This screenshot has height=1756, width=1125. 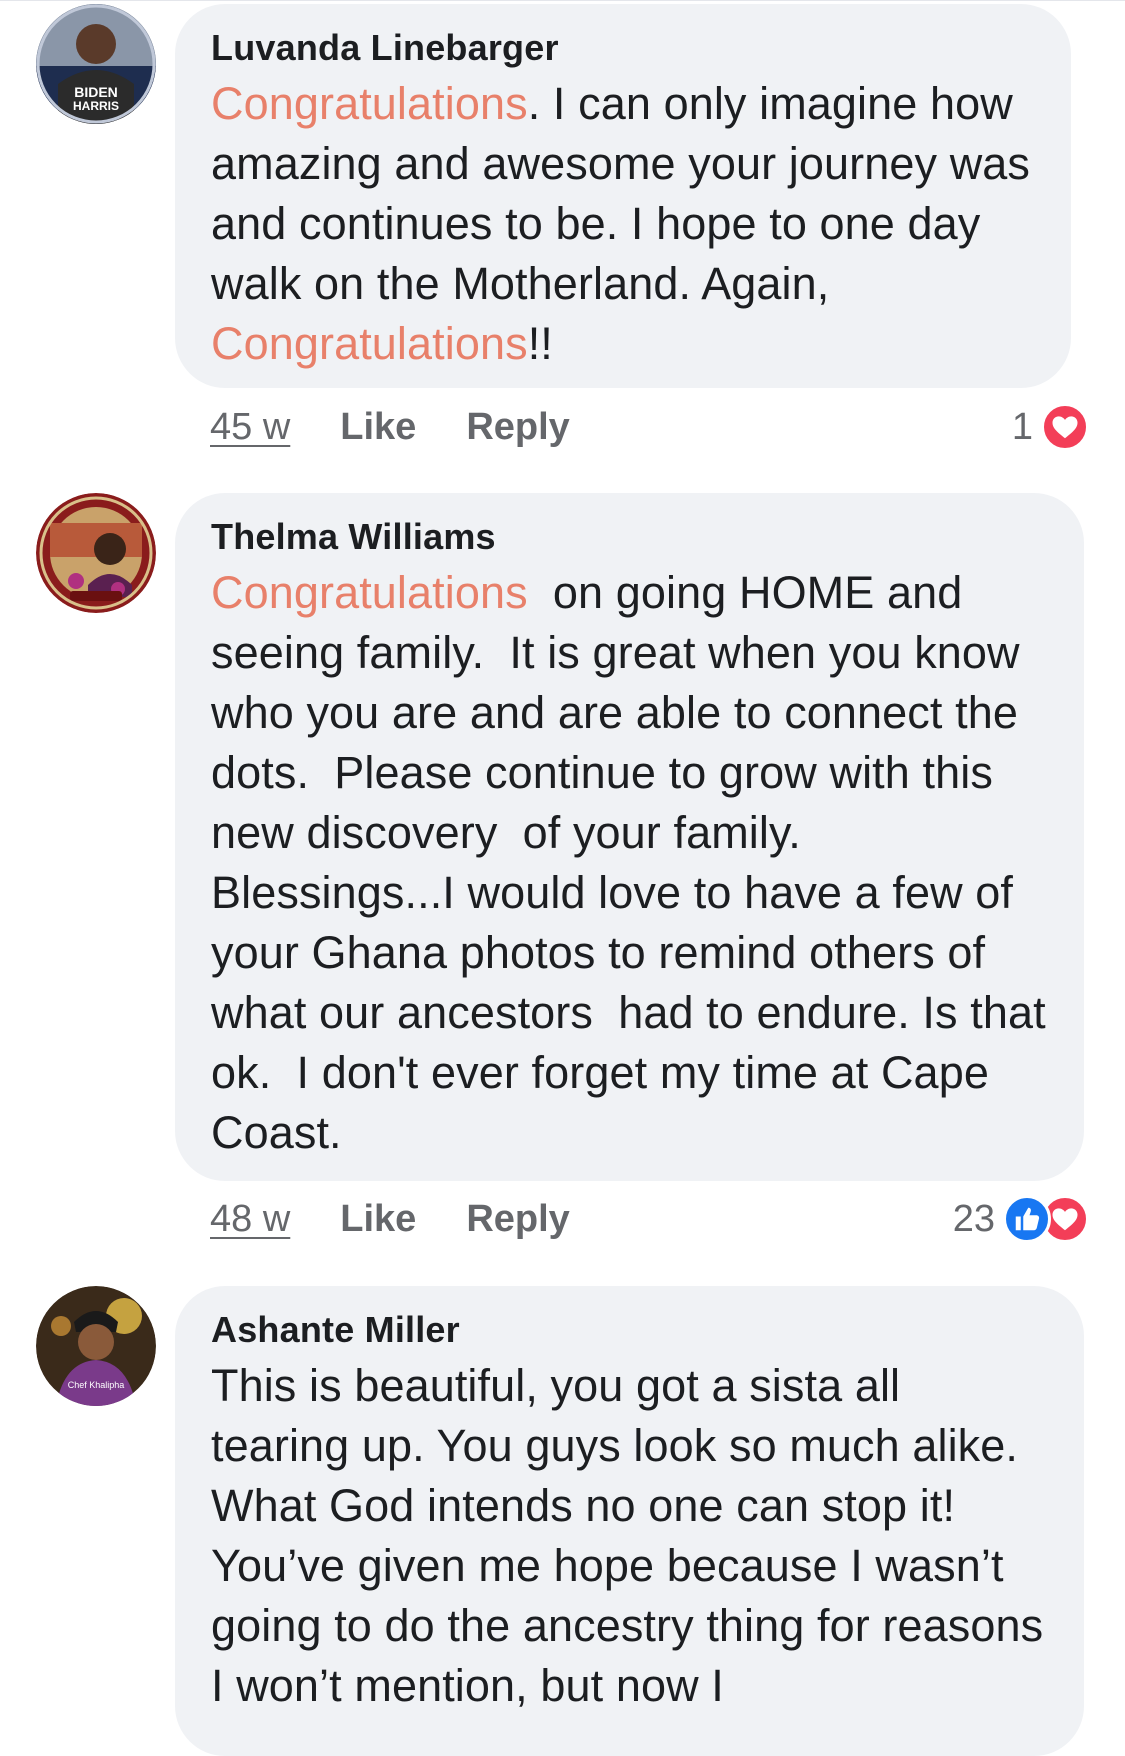 I want to click on heart-icon, so click(x=1065, y=427).